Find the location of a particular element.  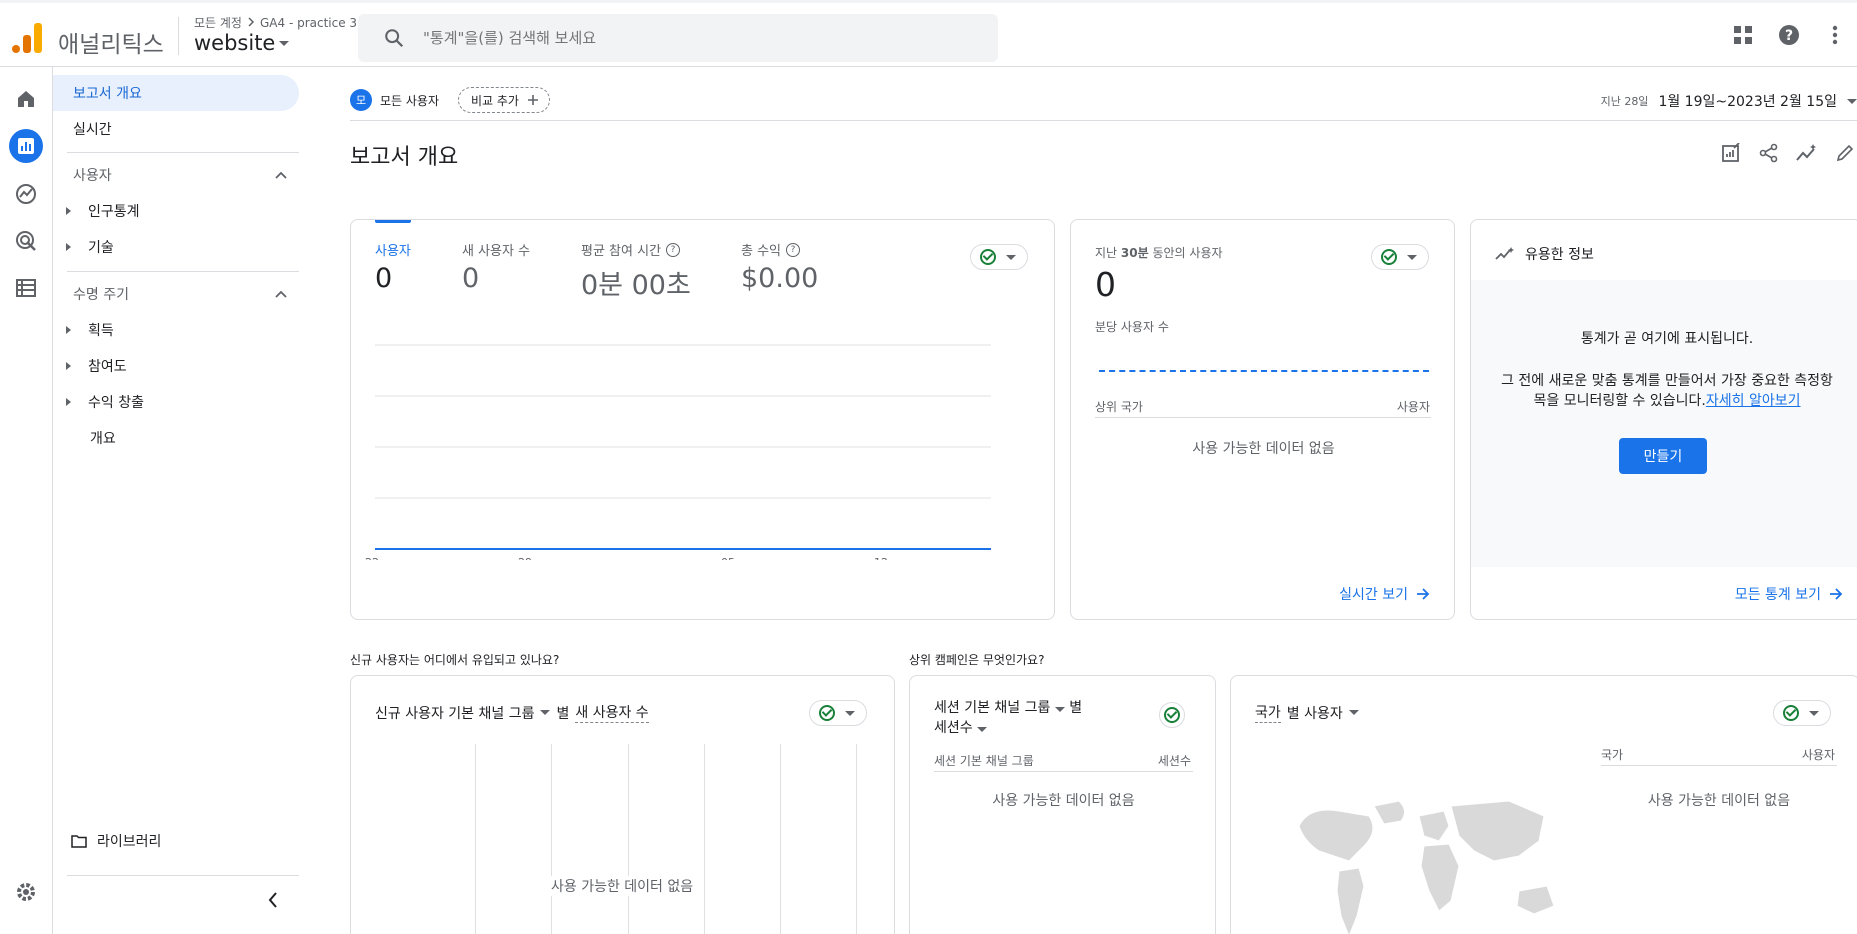

apps-grid-icon is located at coordinates (1743, 35).